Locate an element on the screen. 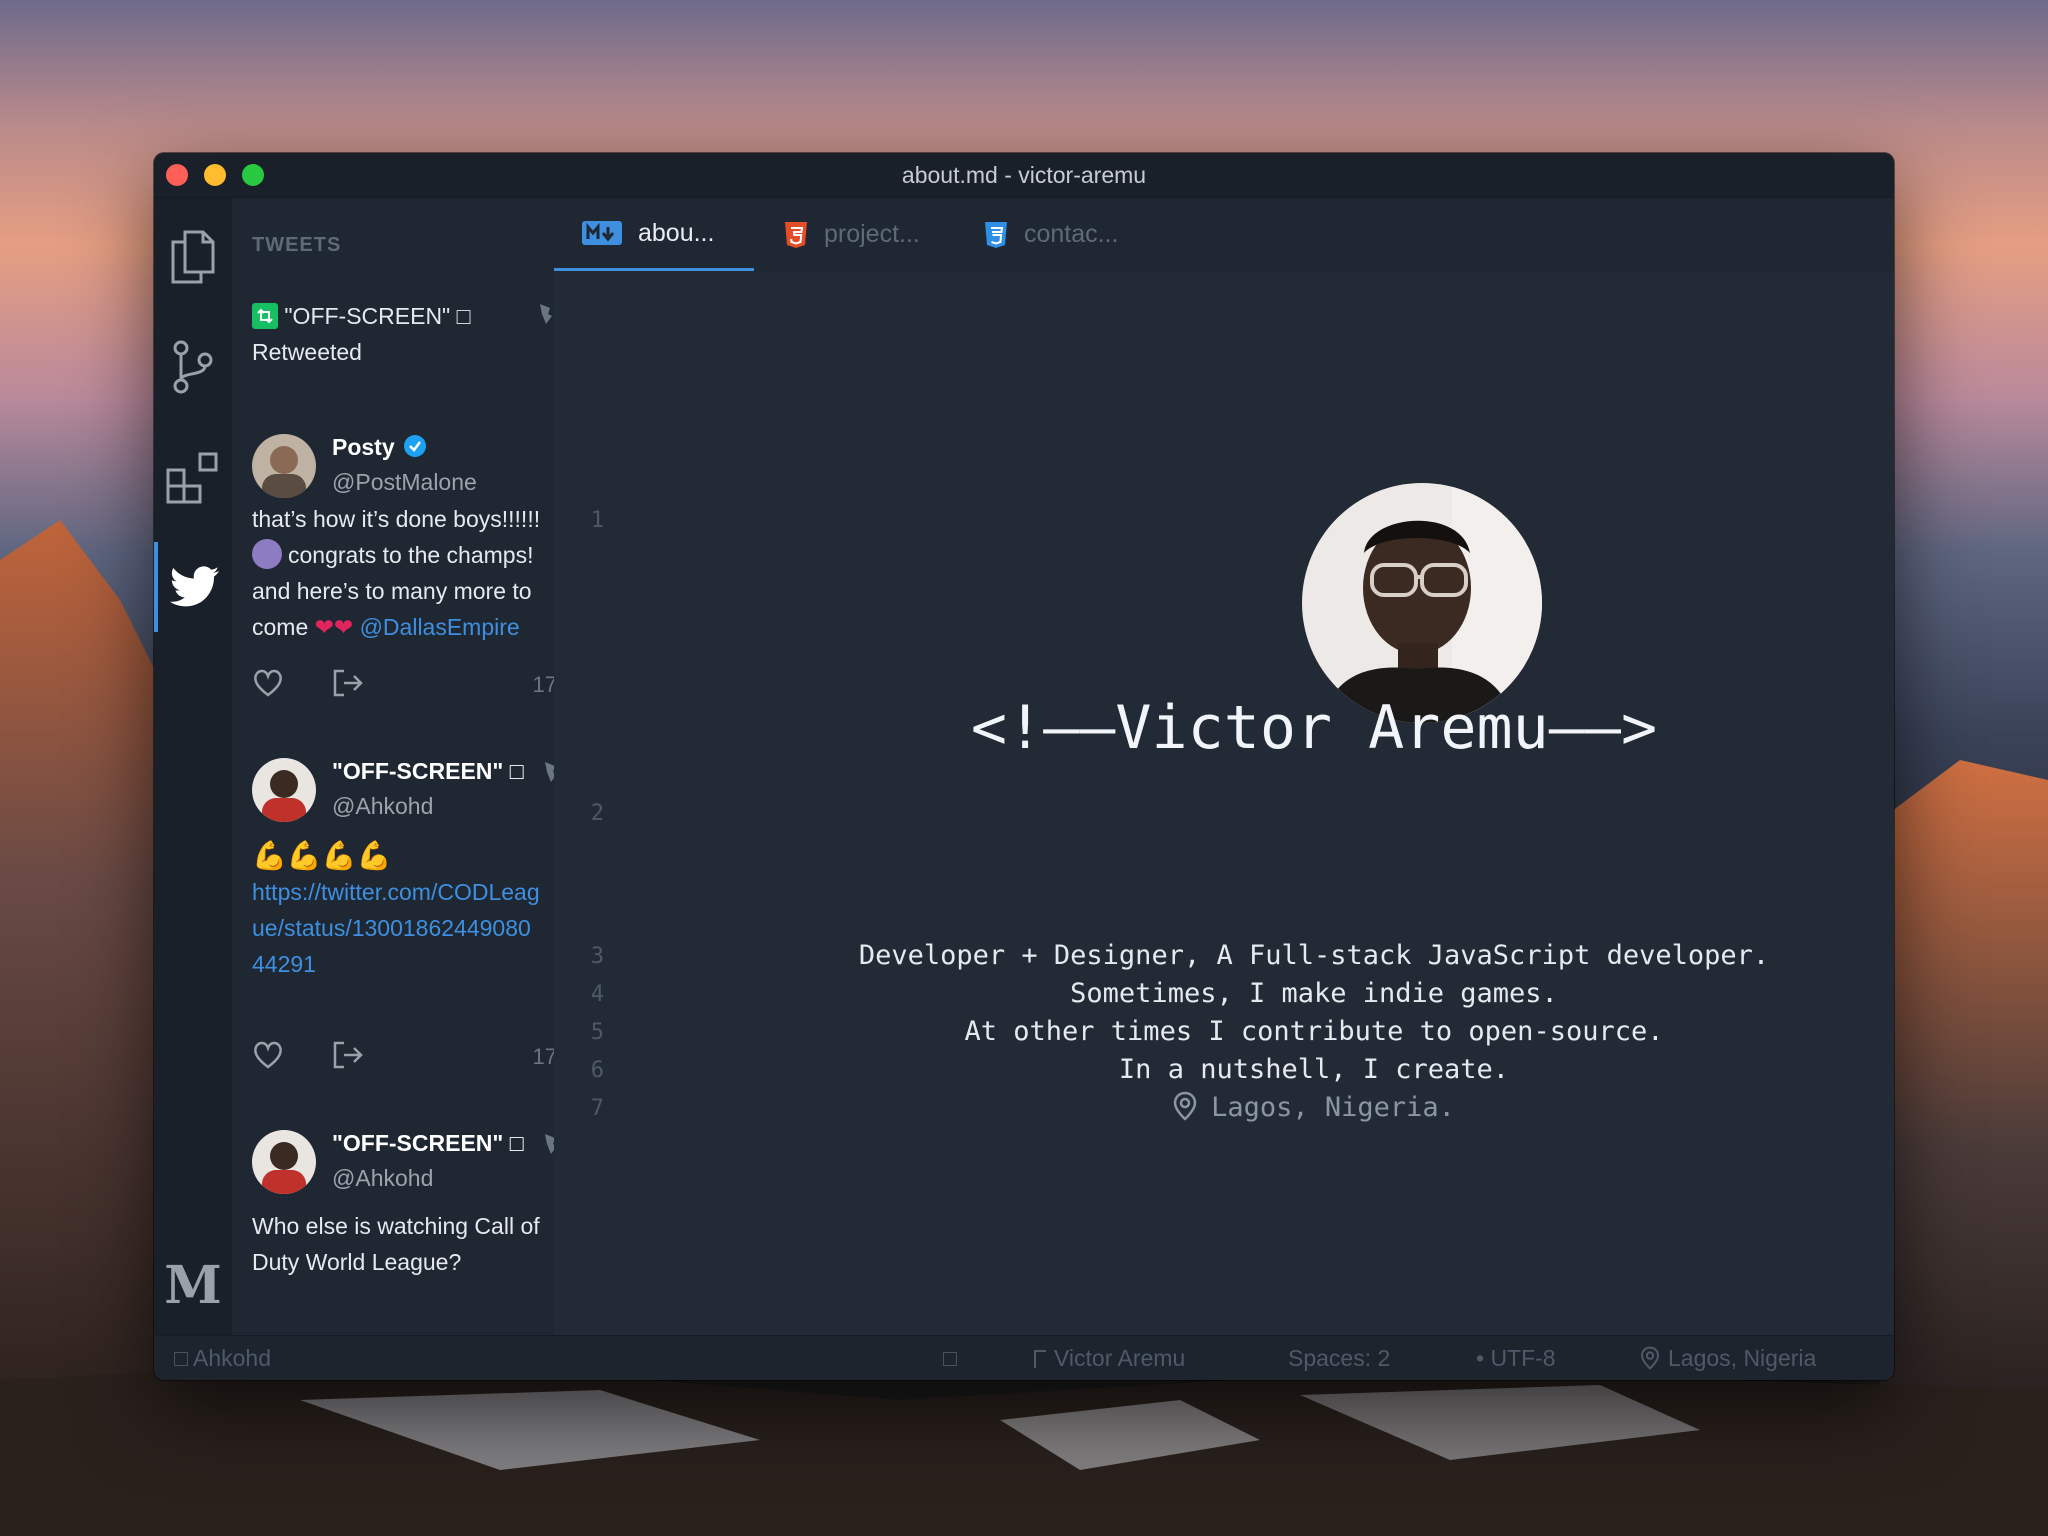 The image size is (2048, 1536). line-number: 2 is located at coordinates (597, 813).